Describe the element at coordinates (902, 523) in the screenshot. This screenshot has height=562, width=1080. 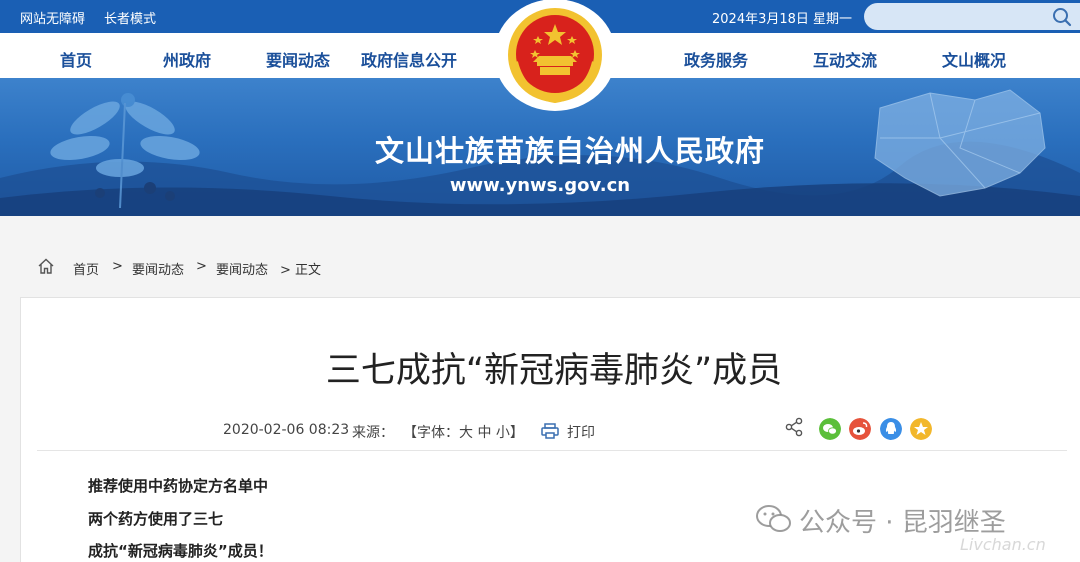
I see `watermark-text: 公众号 · 昆羽继圣` at that location.